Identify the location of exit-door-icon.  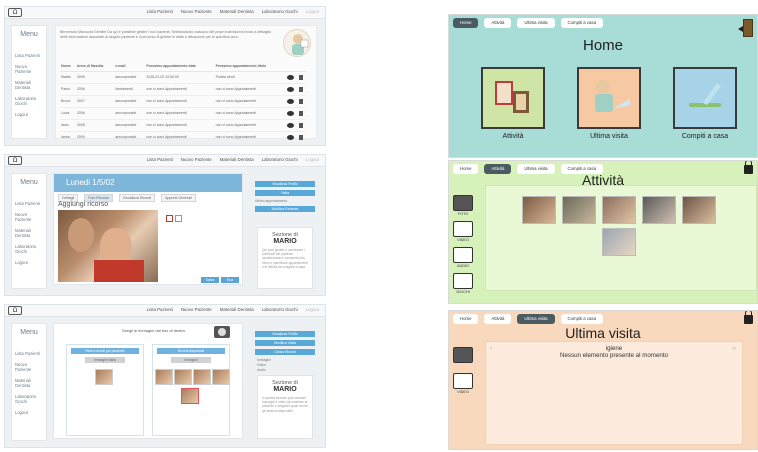
(745, 28).